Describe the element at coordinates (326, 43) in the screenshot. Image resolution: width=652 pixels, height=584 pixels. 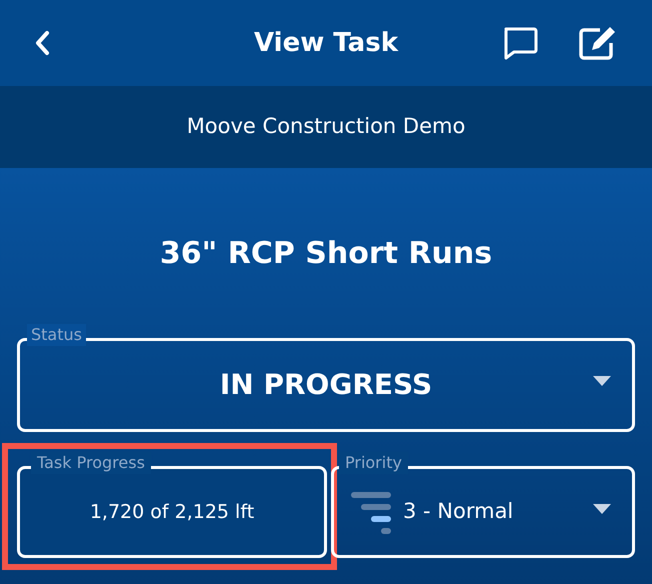
I see `window-title: View Task` at that location.